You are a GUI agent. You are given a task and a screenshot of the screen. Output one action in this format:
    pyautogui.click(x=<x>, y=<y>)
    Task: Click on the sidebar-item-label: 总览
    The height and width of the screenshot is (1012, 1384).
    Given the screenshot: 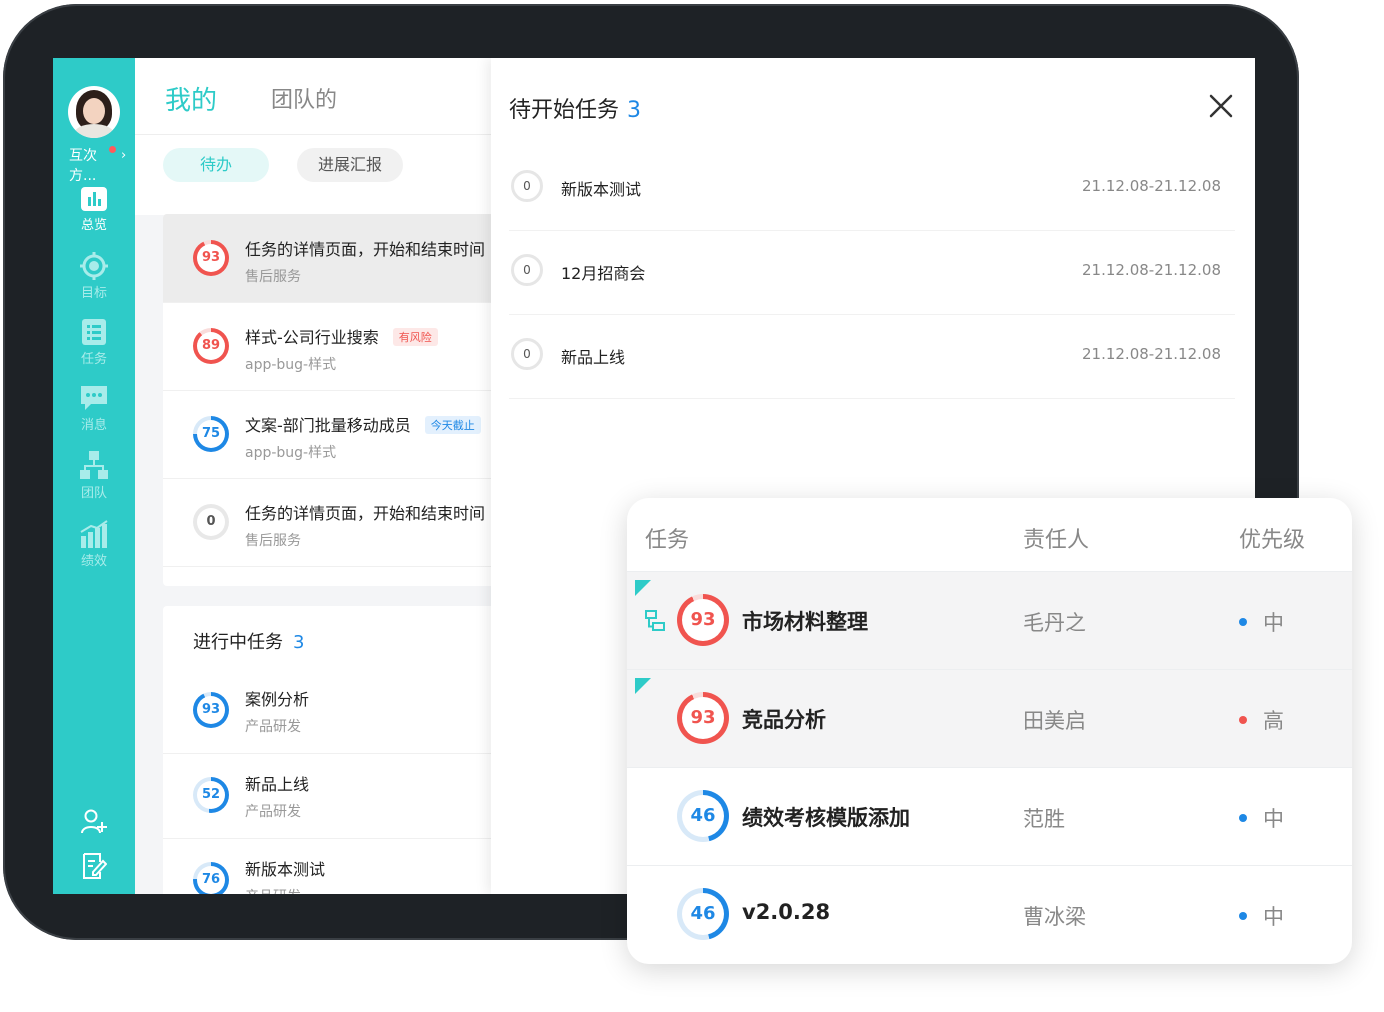 What is the action you would take?
    pyautogui.click(x=93, y=225)
    